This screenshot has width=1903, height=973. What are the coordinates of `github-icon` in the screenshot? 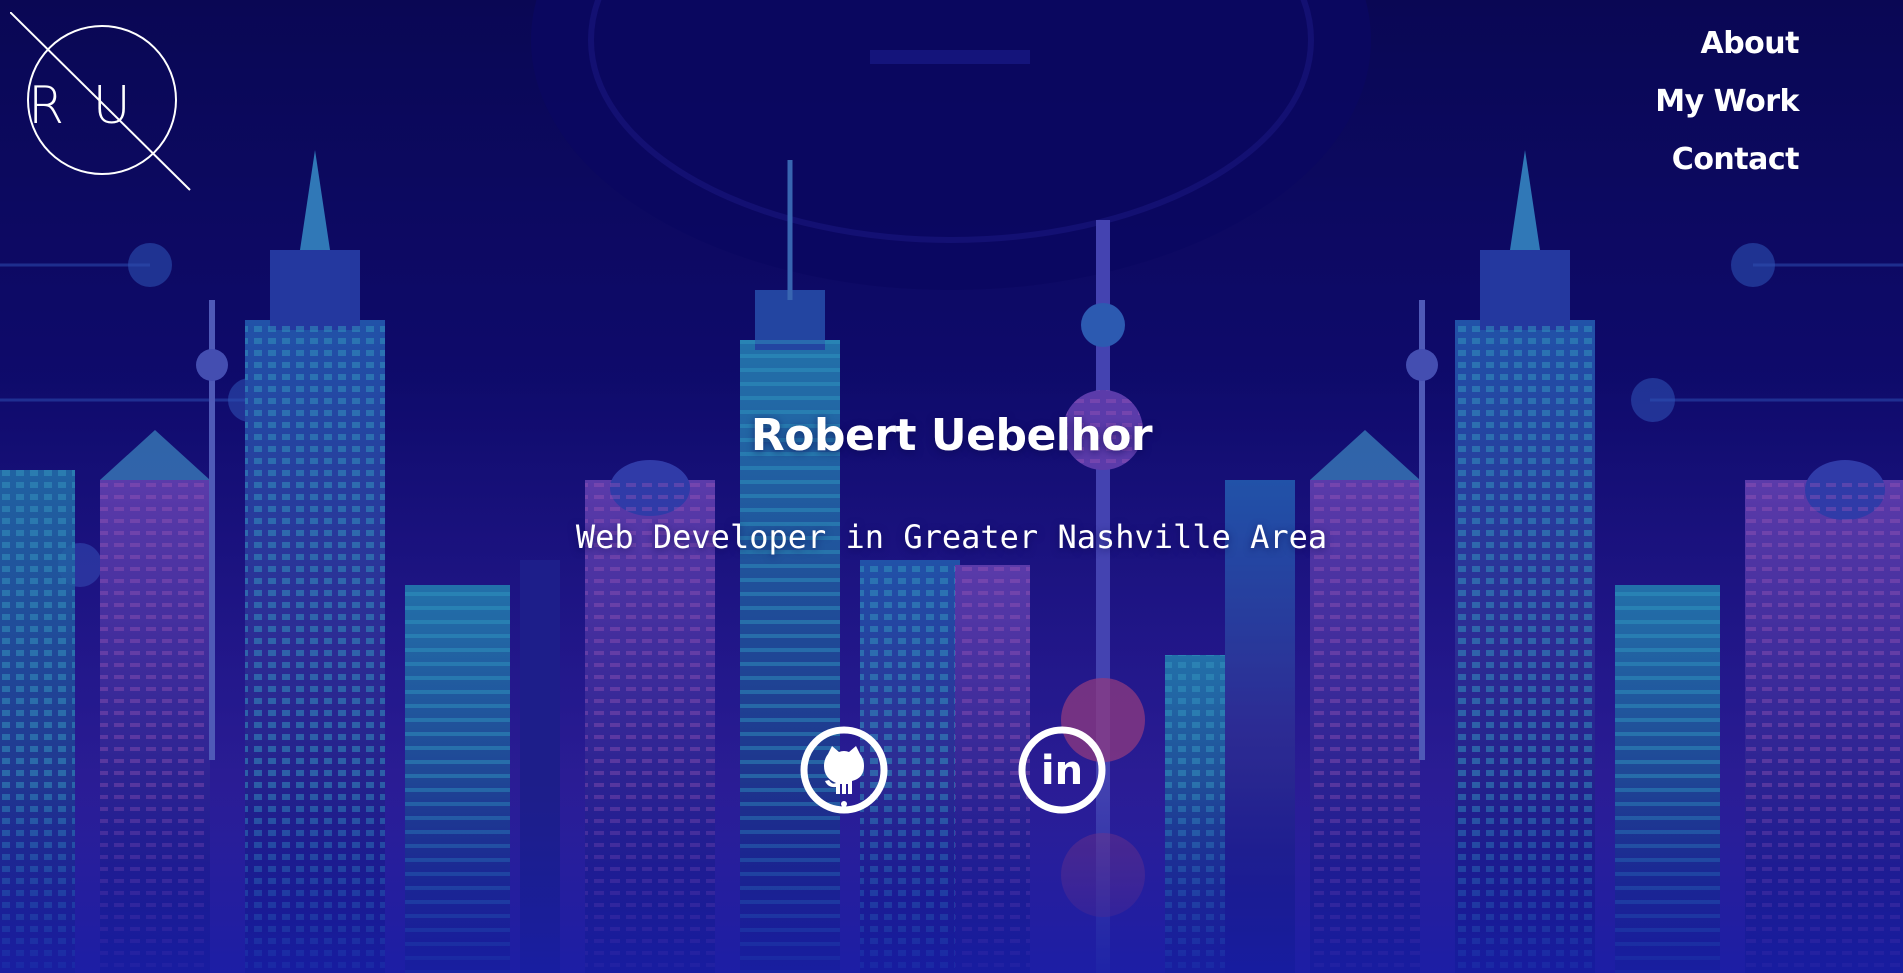 It's located at (844, 770).